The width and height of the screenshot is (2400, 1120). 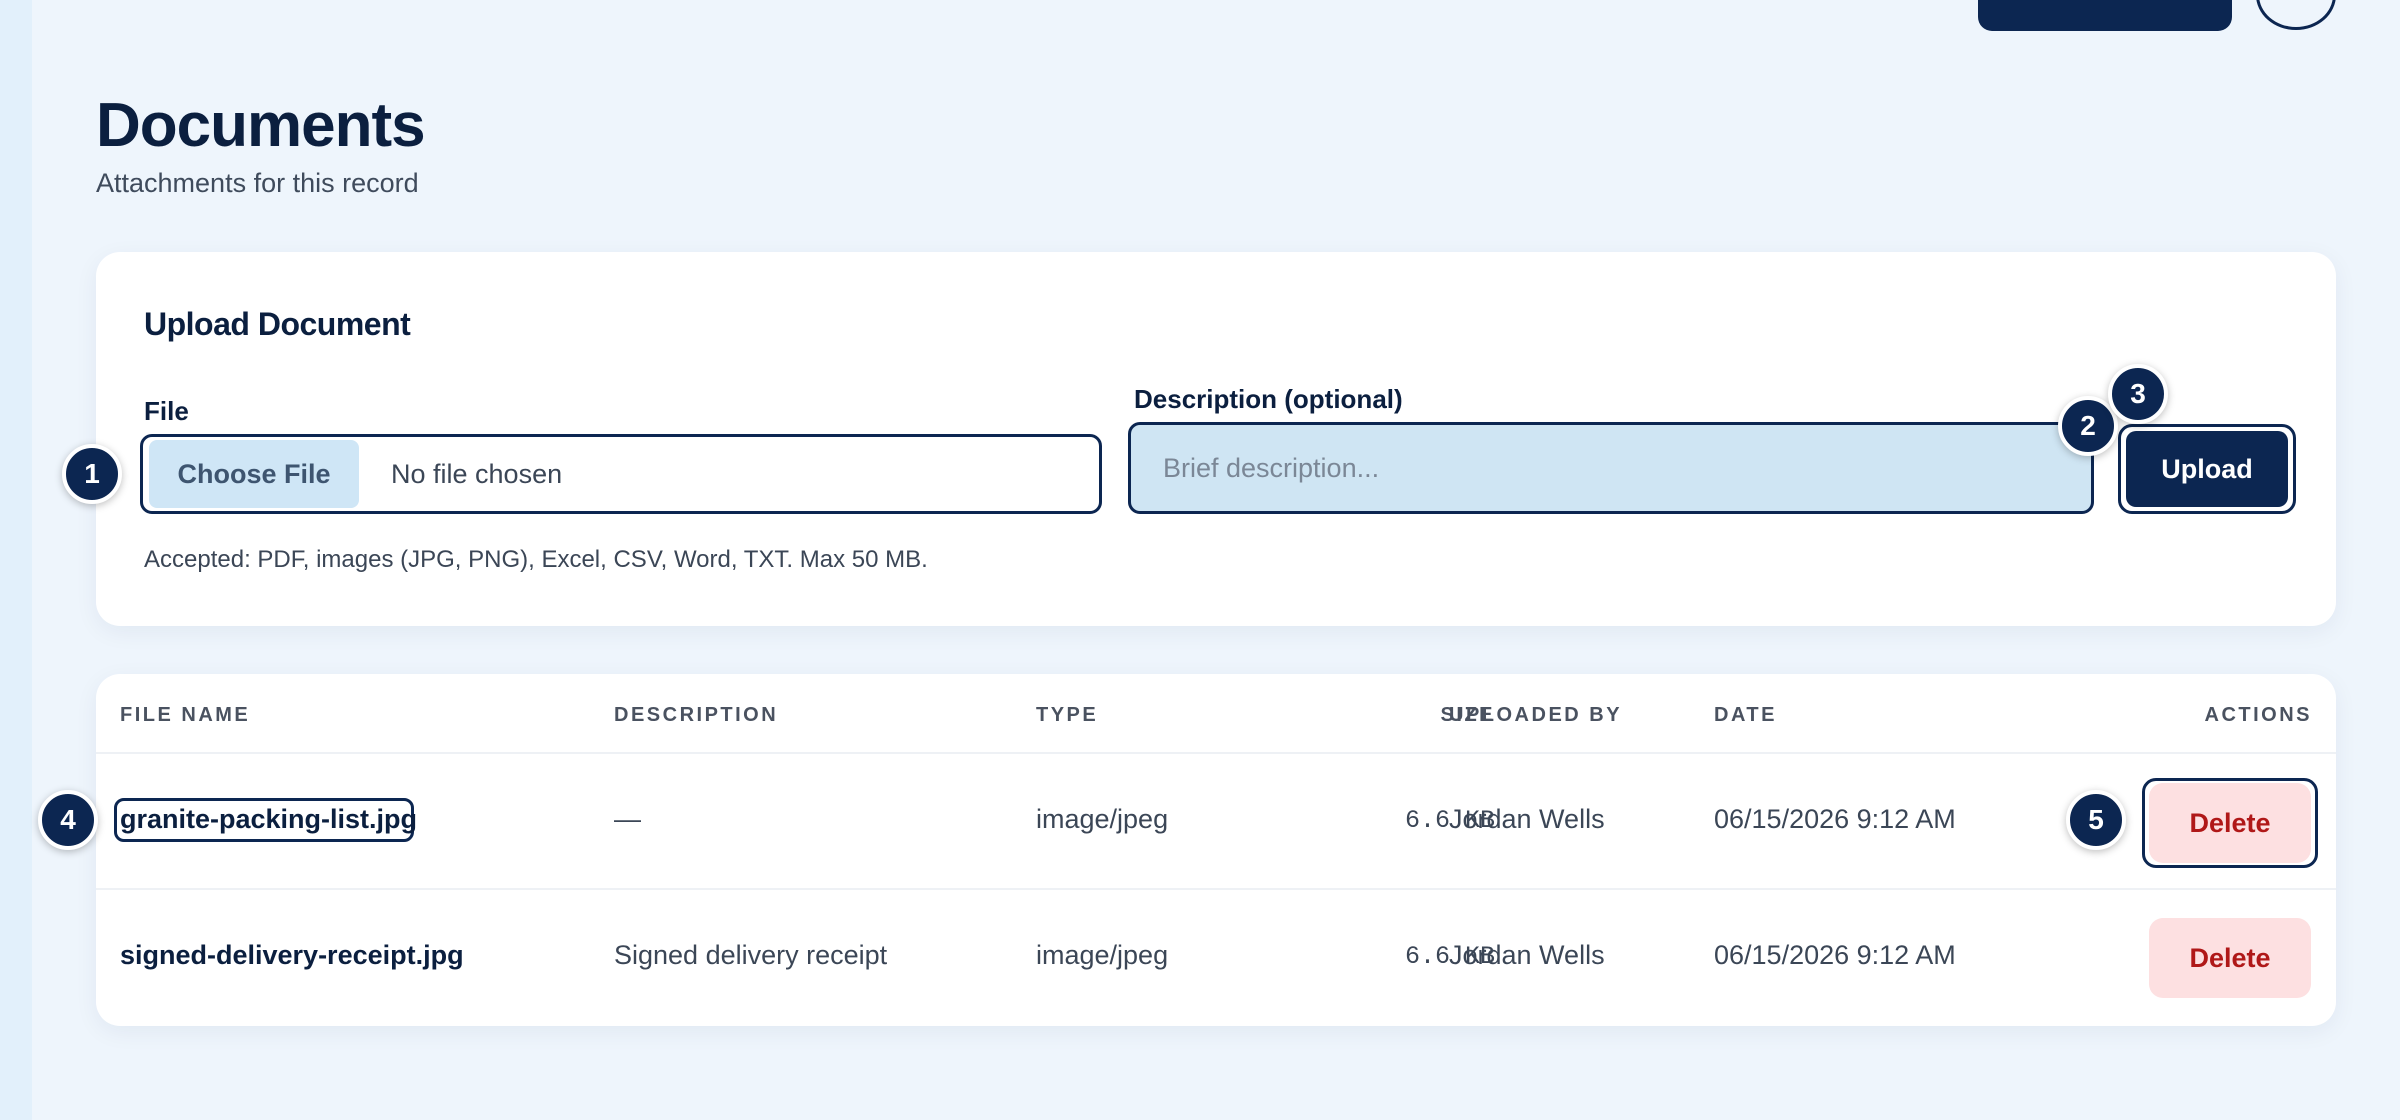 What do you see at coordinates (1268, 399) in the screenshot?
I see `description-field-label: Description (optional)` at bounding box center [1268, 399].